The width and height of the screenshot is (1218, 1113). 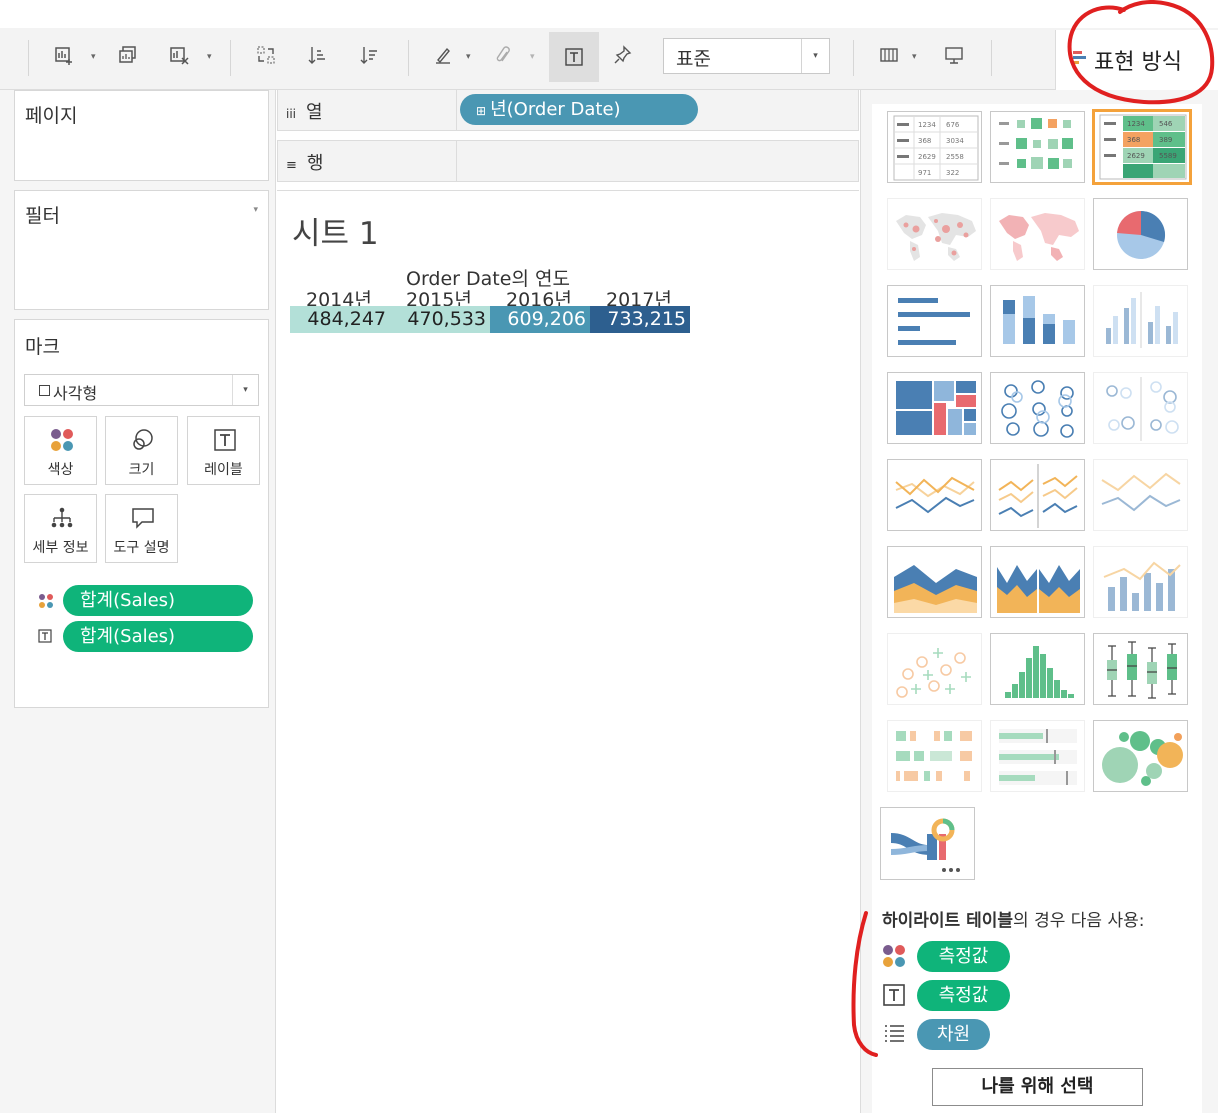 I want to click on color-icon, so click(x=46, y=601).